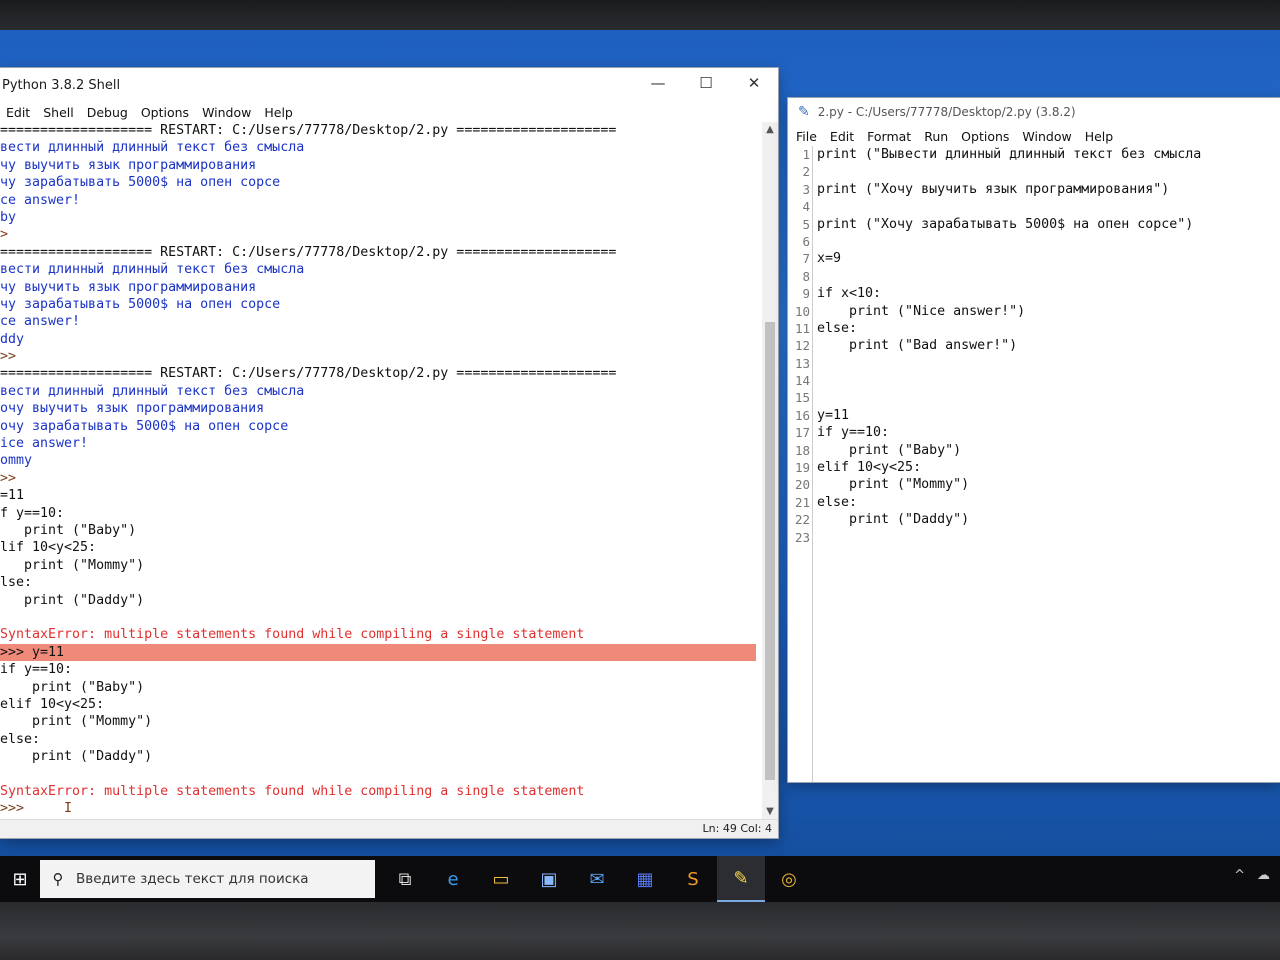  What do you see at coordinates (389, 85) in the screenshot?
I see `shell-titlebar: Python 3.8.2 Shell — ☐ ✕` at bounding box center [389, 85].